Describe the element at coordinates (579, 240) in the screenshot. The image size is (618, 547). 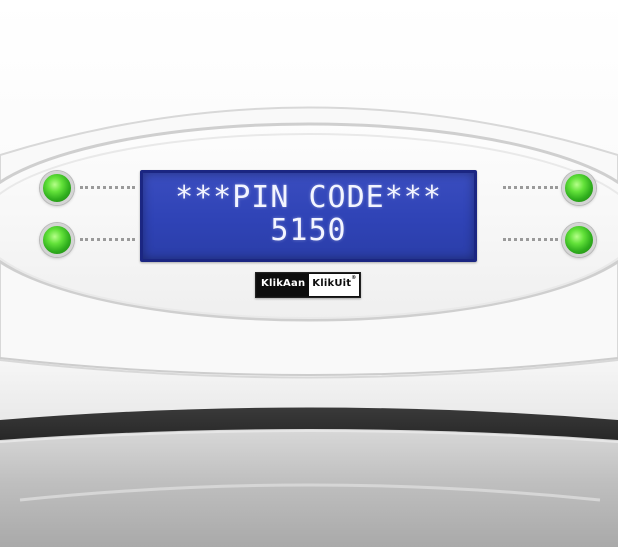
I see `led-indicator-bottom-right` at that location.